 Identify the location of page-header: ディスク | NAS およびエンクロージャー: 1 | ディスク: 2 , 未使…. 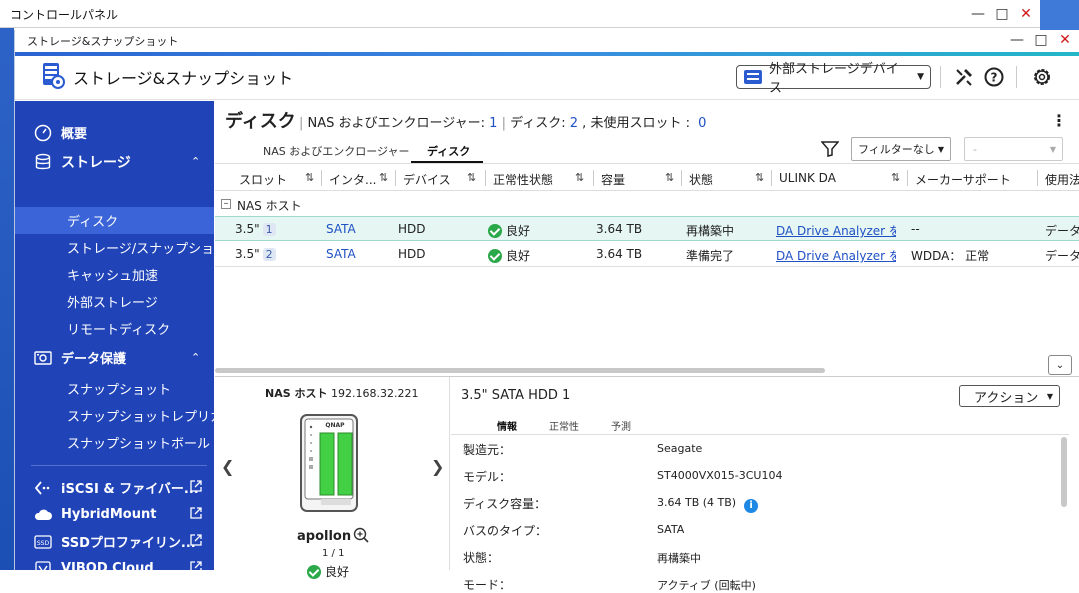
(647, 120).